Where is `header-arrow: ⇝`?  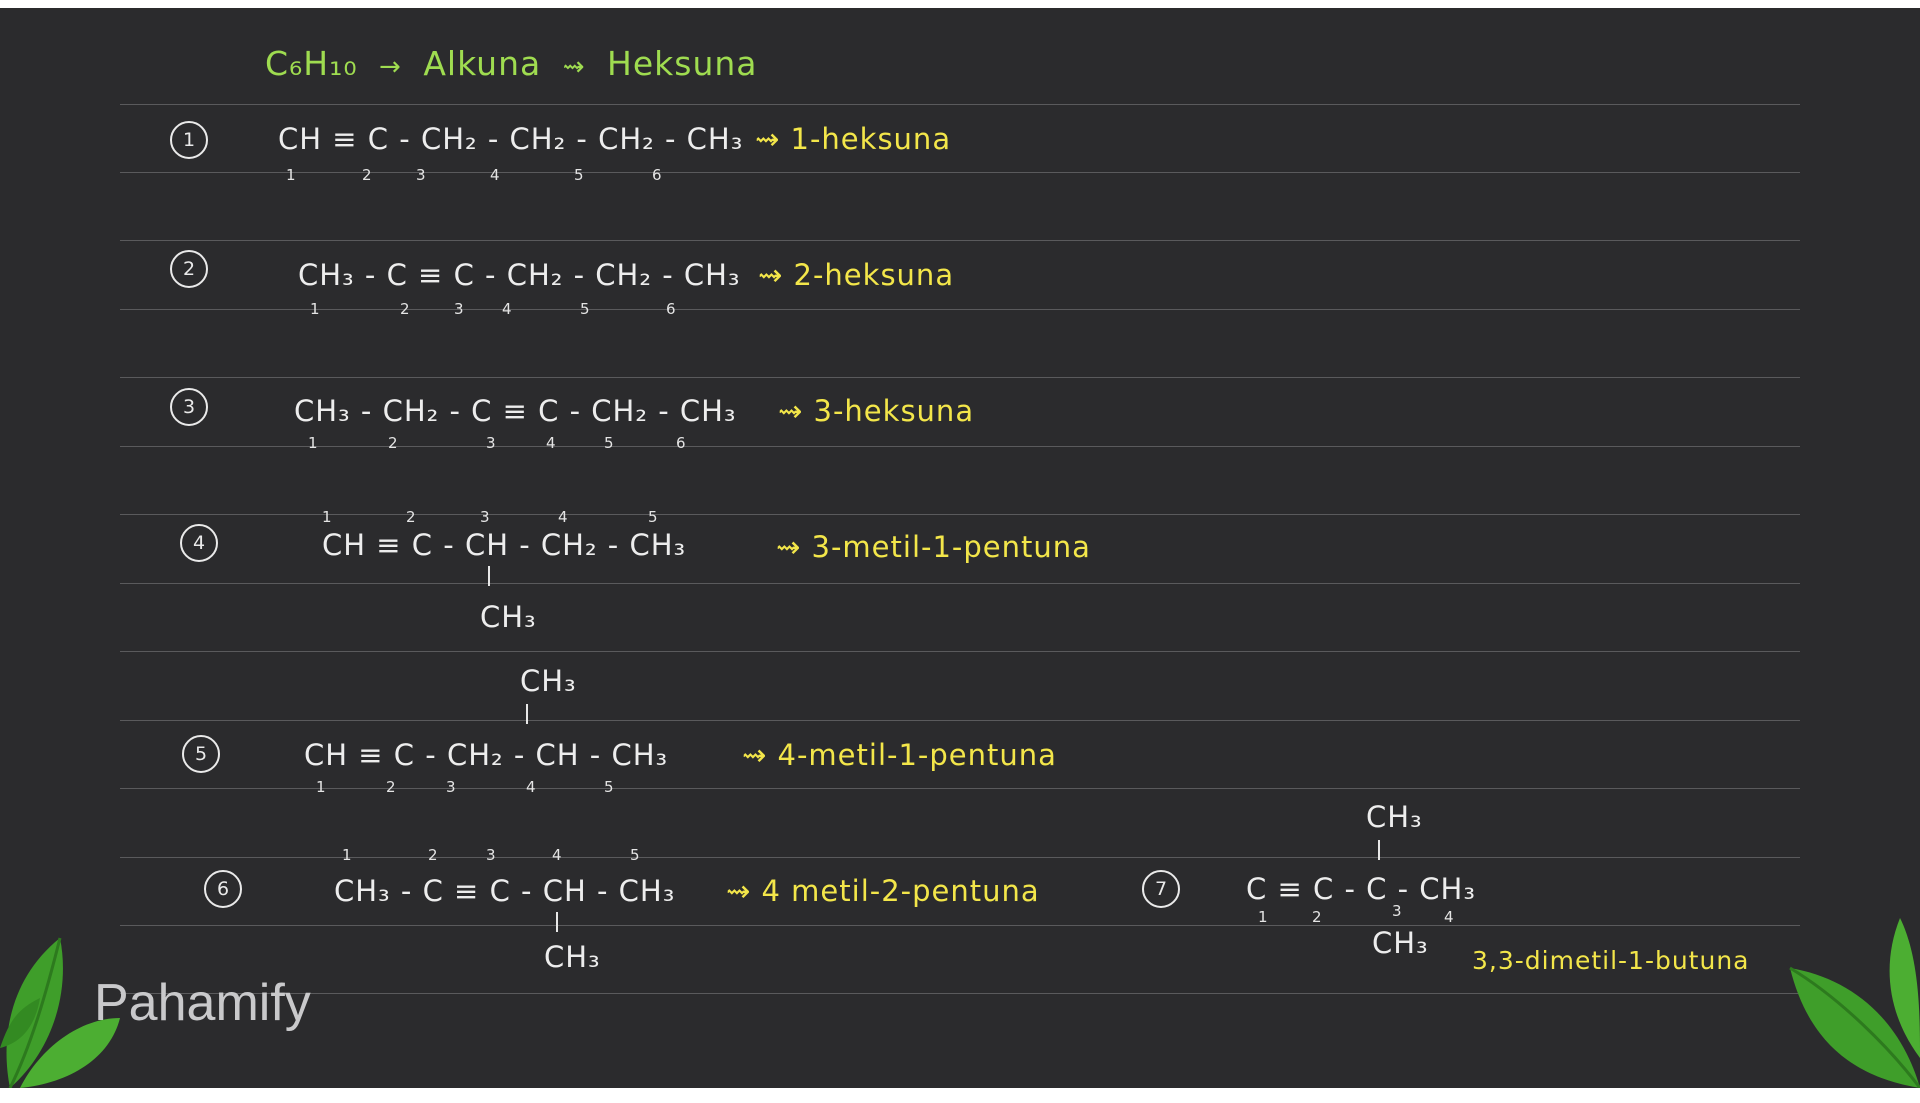
header-arrow: ⇝ is located at coordinates (574, 67).